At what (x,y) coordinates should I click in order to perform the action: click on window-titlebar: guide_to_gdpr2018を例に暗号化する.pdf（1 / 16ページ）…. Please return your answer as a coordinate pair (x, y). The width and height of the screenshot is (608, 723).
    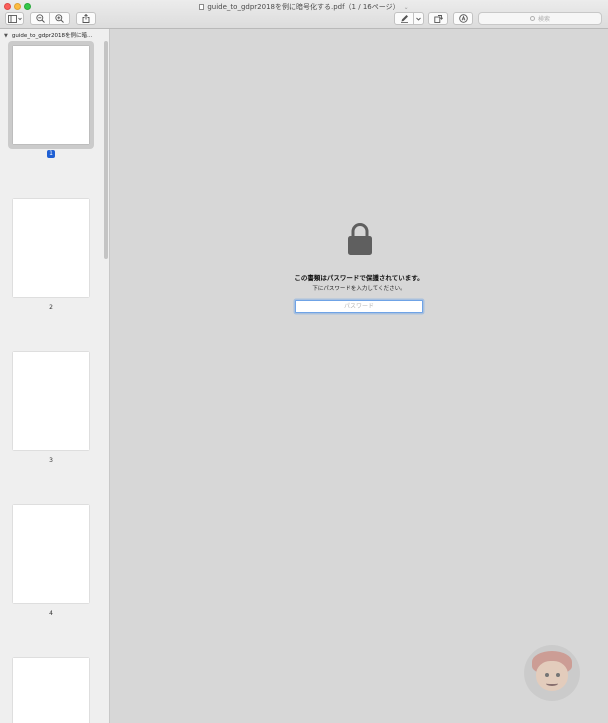
    Looking at the image, I should click on (304, 14).